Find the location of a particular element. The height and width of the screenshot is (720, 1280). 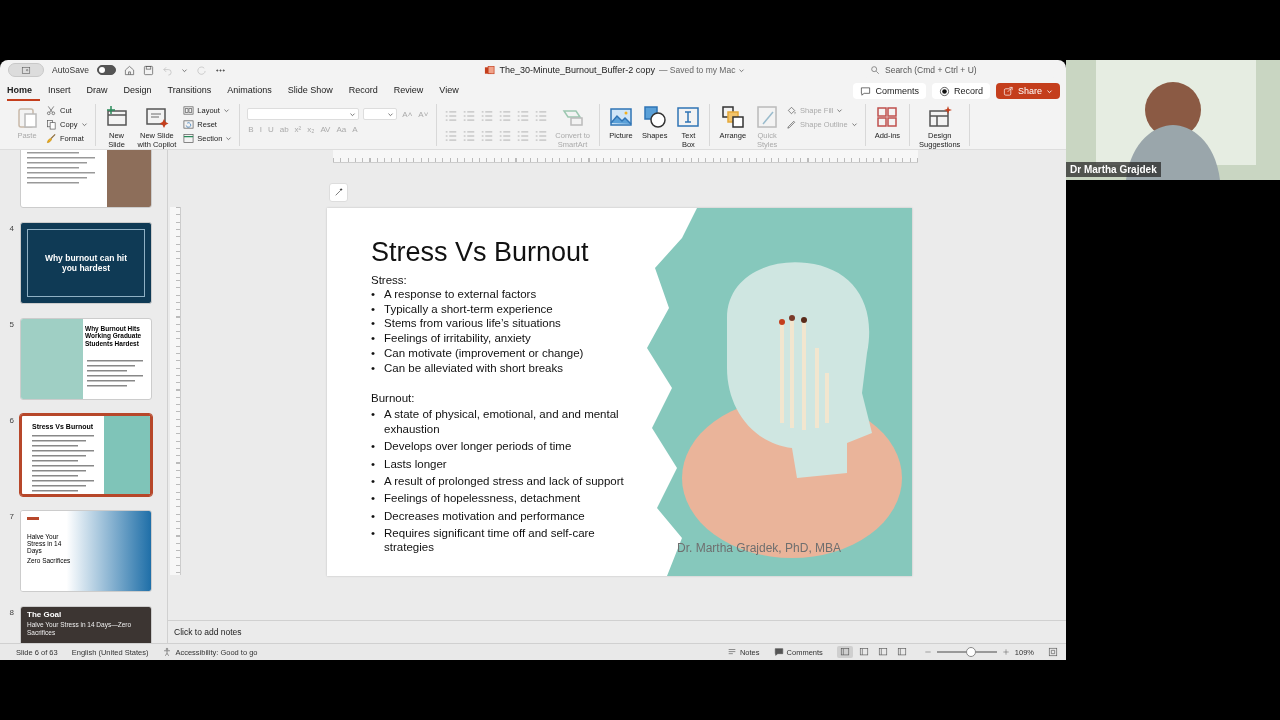

view-button is located at coordinates (844, 652).